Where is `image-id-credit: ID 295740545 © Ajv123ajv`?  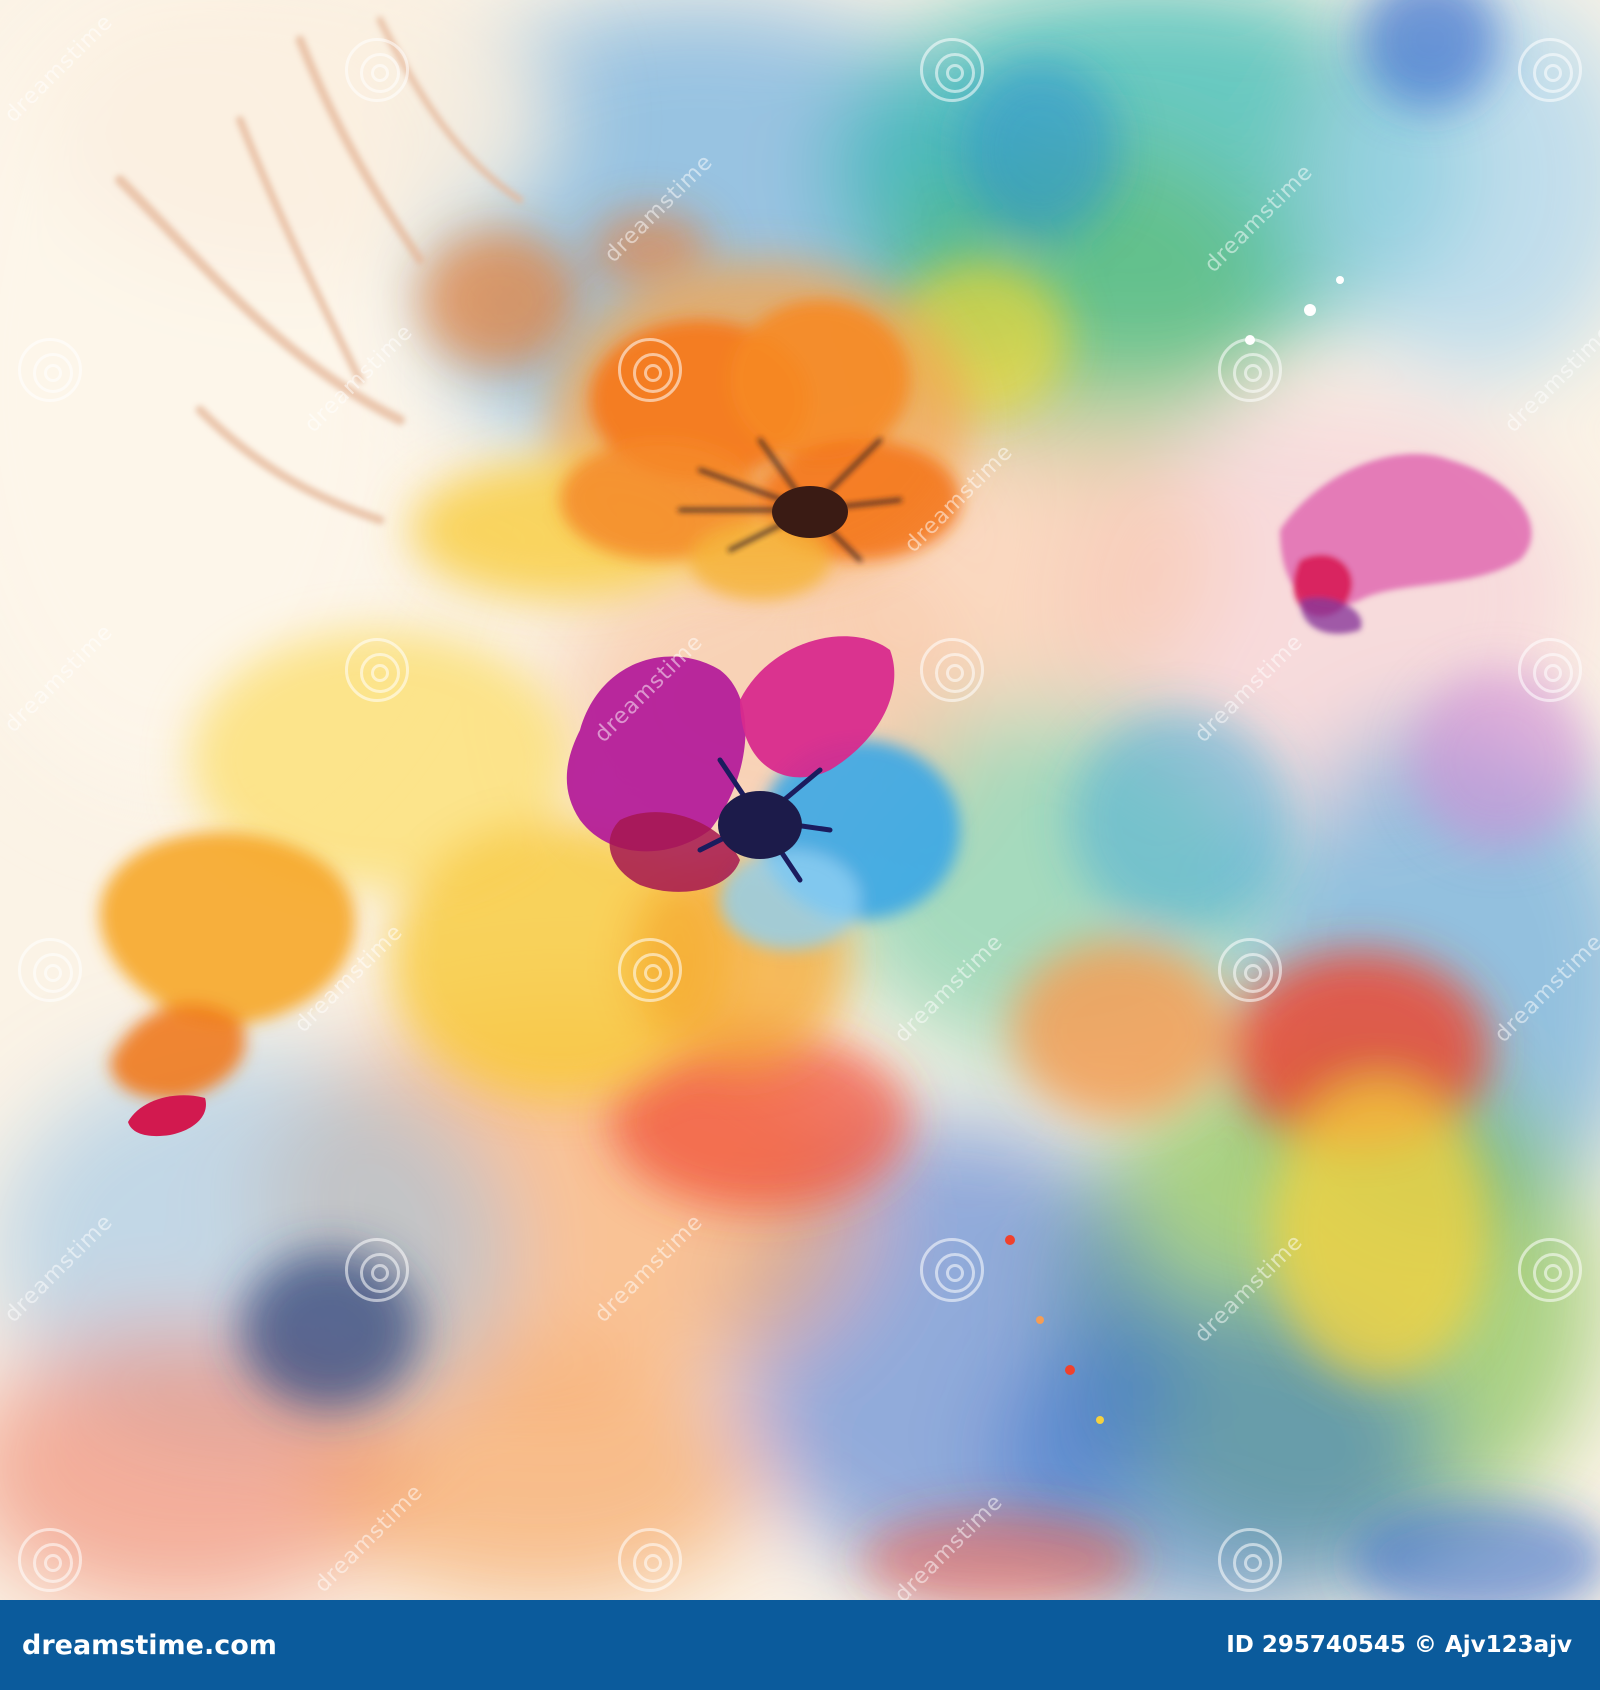
image-id-credit: ID 295740545 © Ajv123ajv is located at coordinates (1399, 1645).